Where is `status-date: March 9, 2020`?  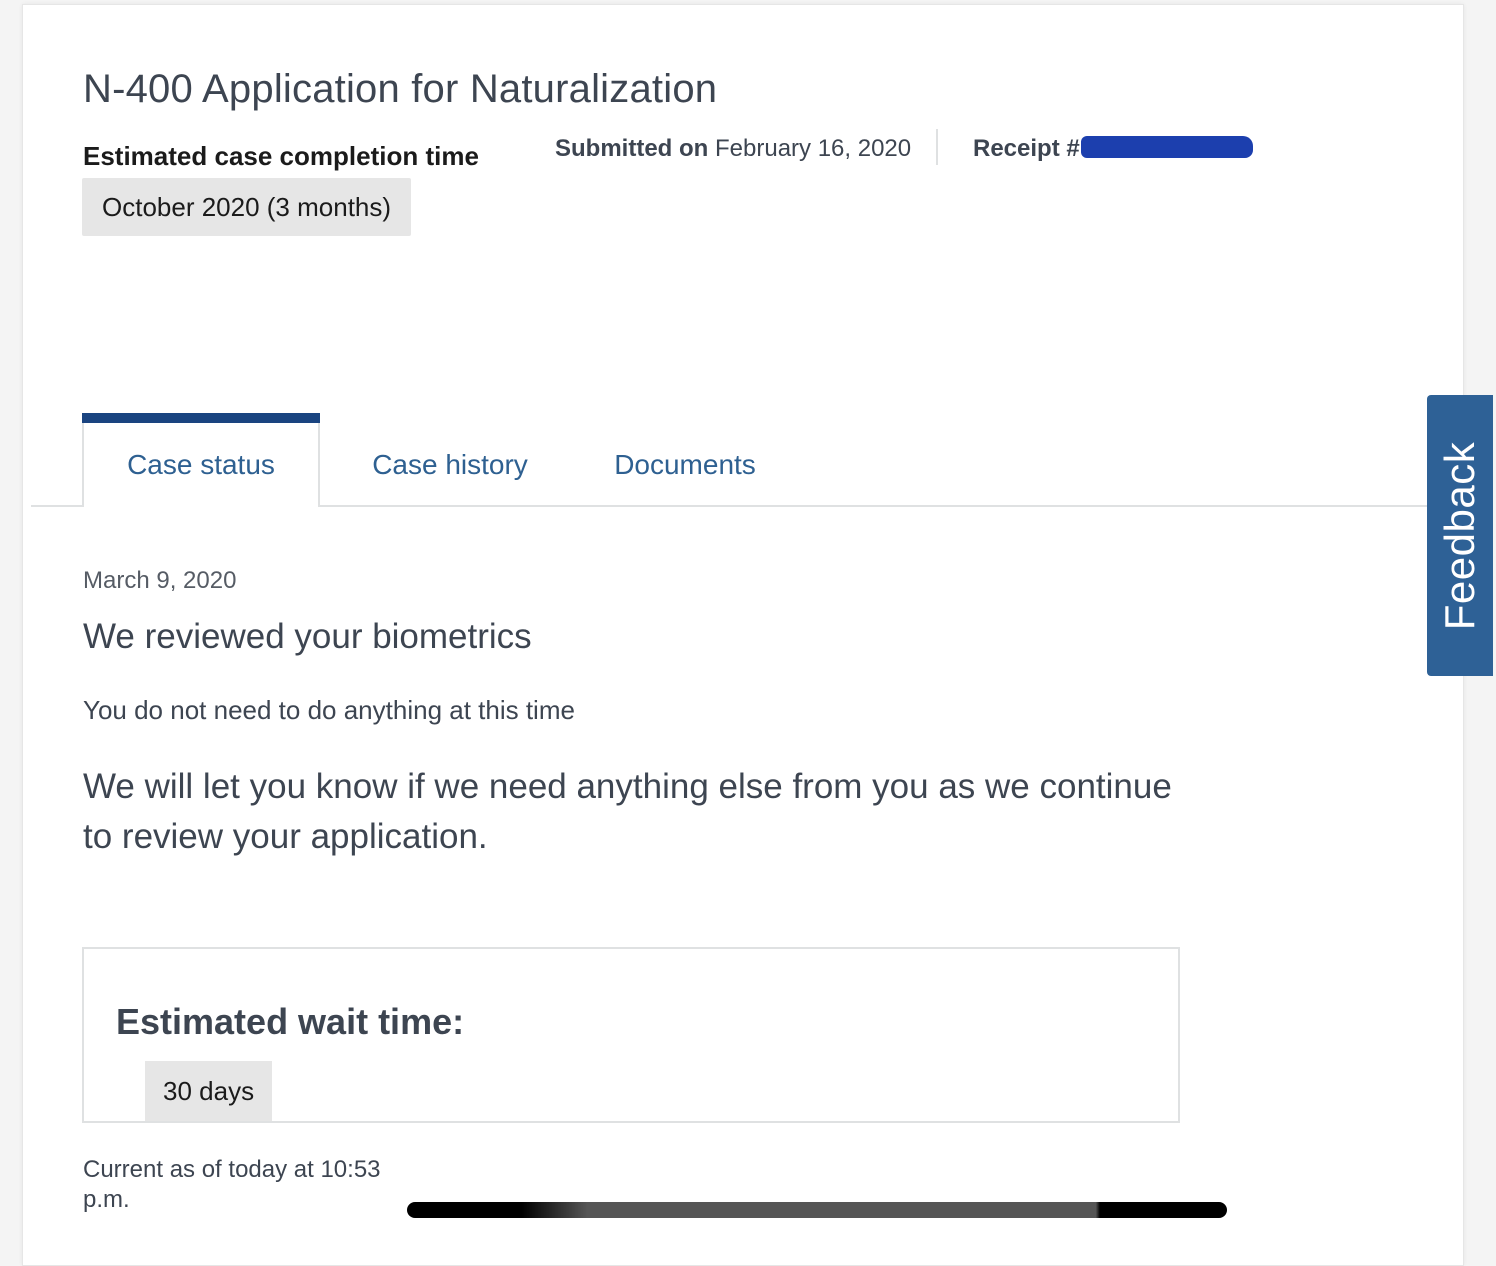
status-date: March 9, 2020 is located at coordinates (160, 580).